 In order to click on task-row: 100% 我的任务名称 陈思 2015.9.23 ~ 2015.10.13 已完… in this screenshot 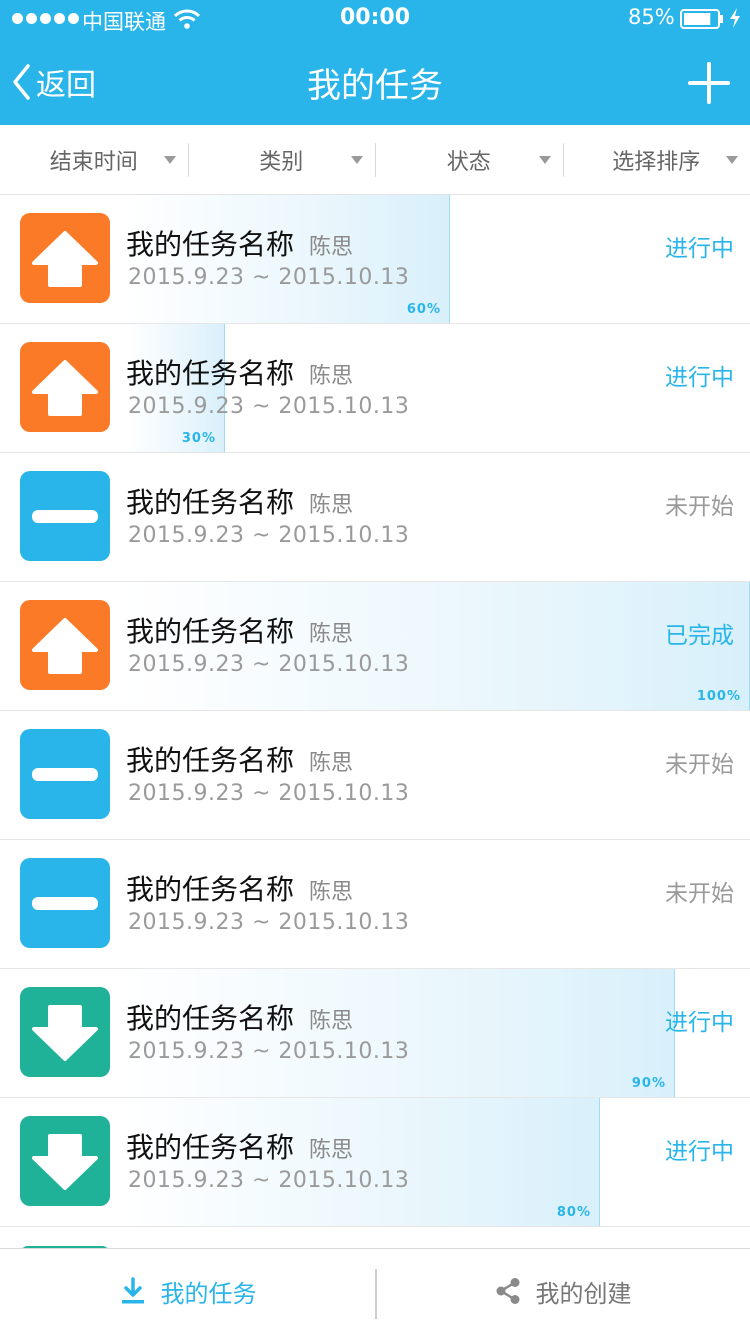, I will do `click(375, 646)`.